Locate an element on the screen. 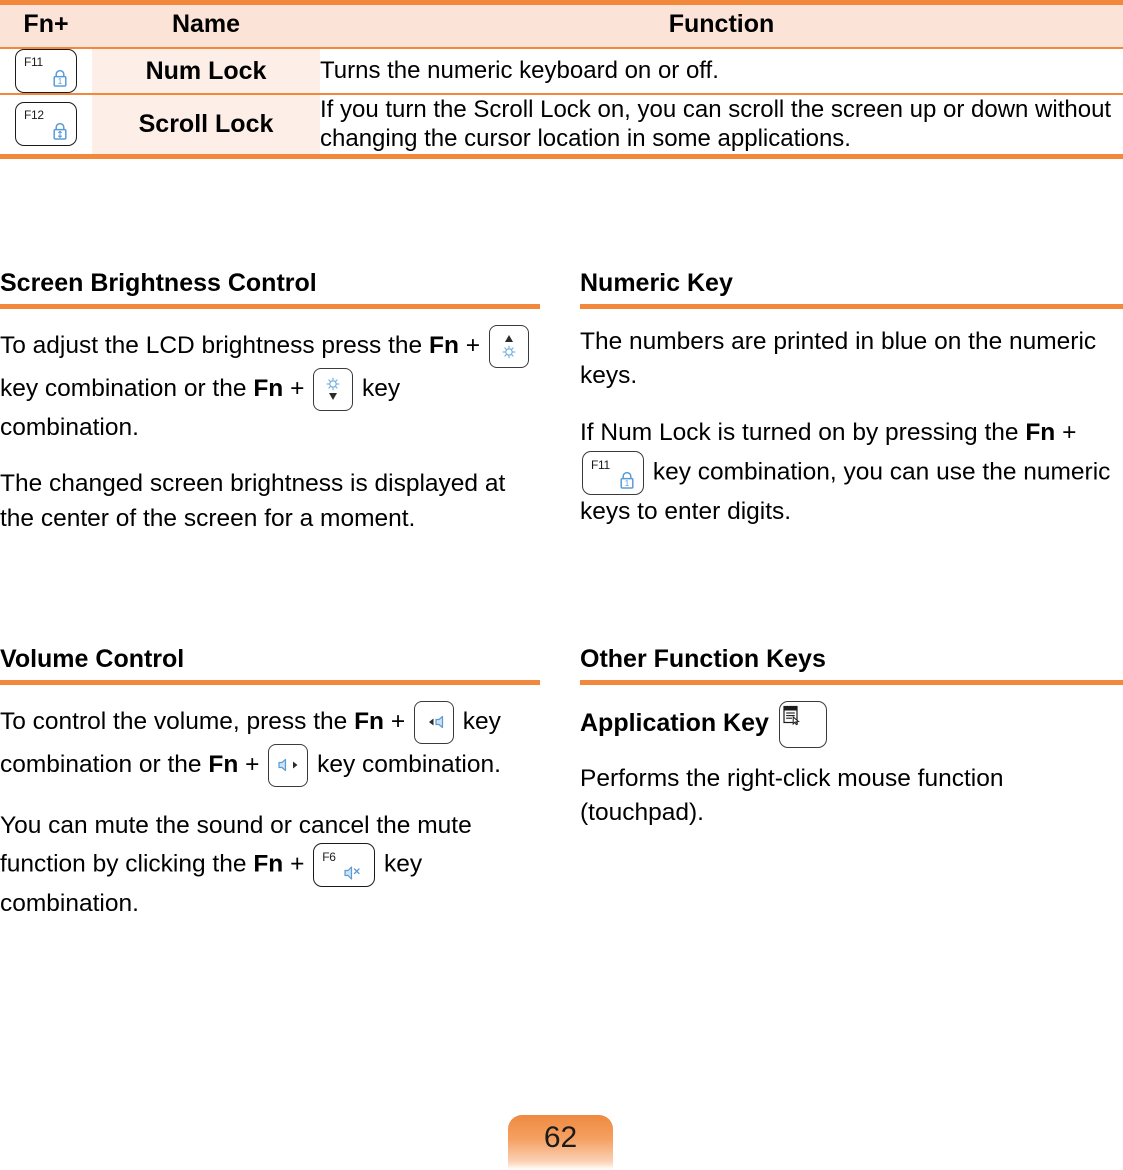 Image resolution: width=1123 pixels, height=1170 pixels. cell-name-numlock: Num Lock is located at coordinates (206, 71).